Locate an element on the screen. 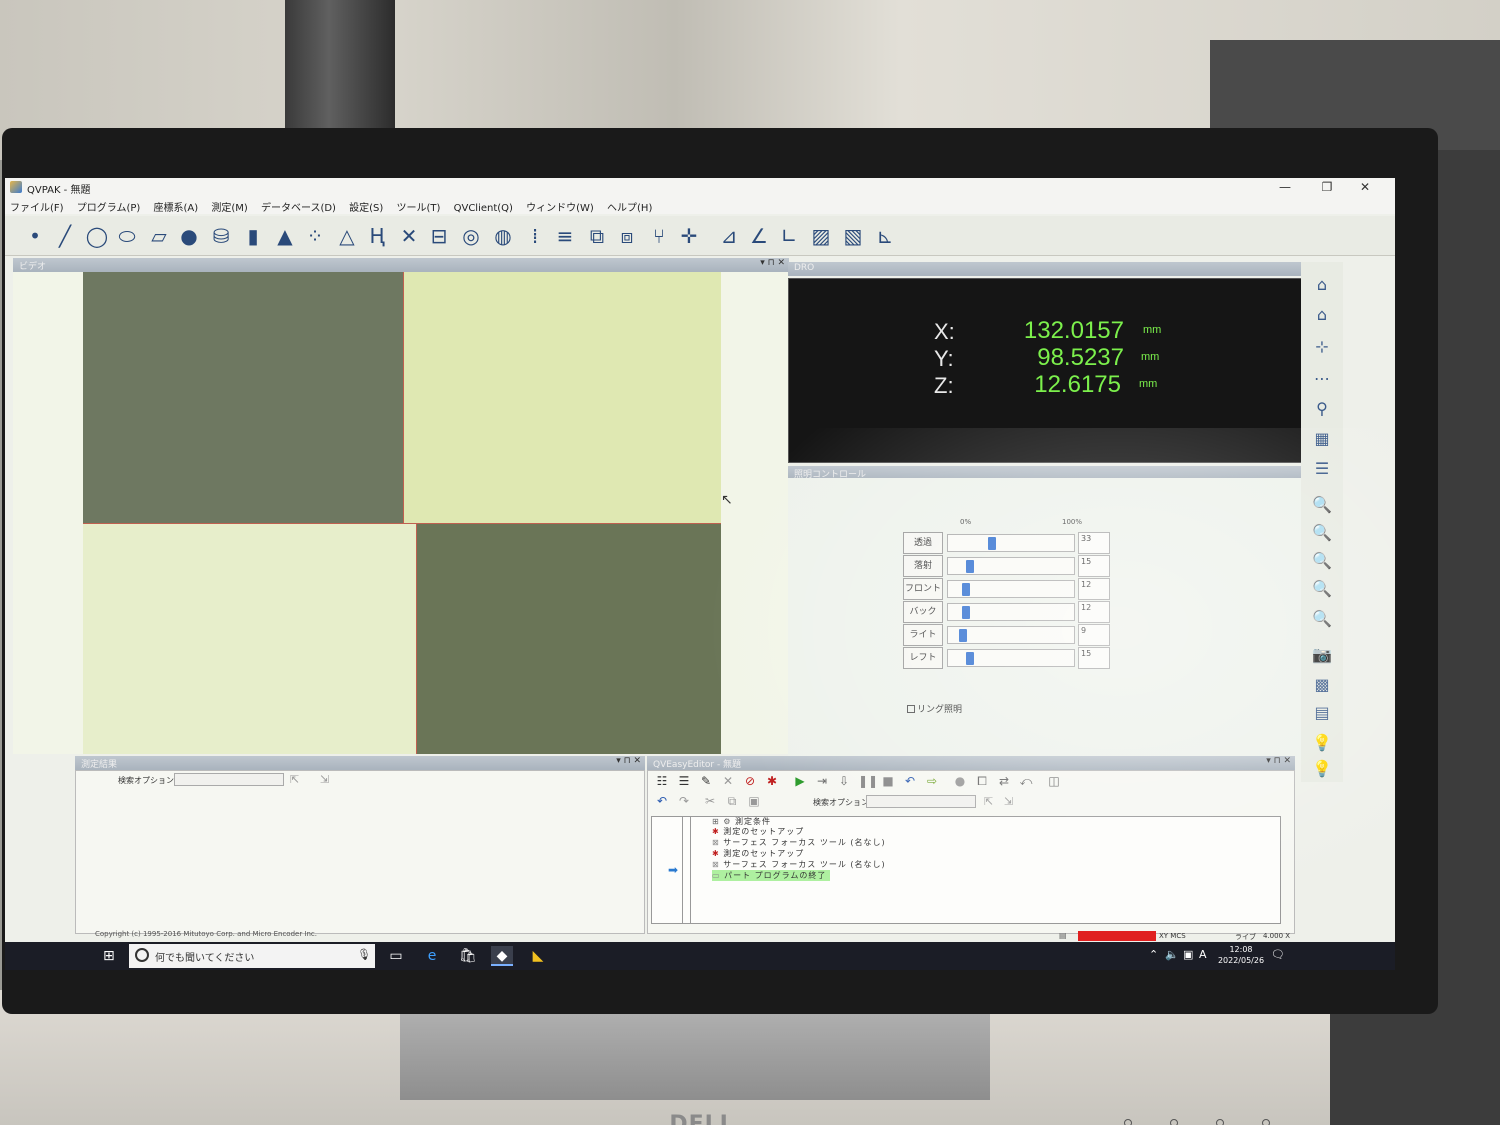 The image size is (1500, 1125). copy-tool-icon: ⧈ is located at coordinates (627, 236).